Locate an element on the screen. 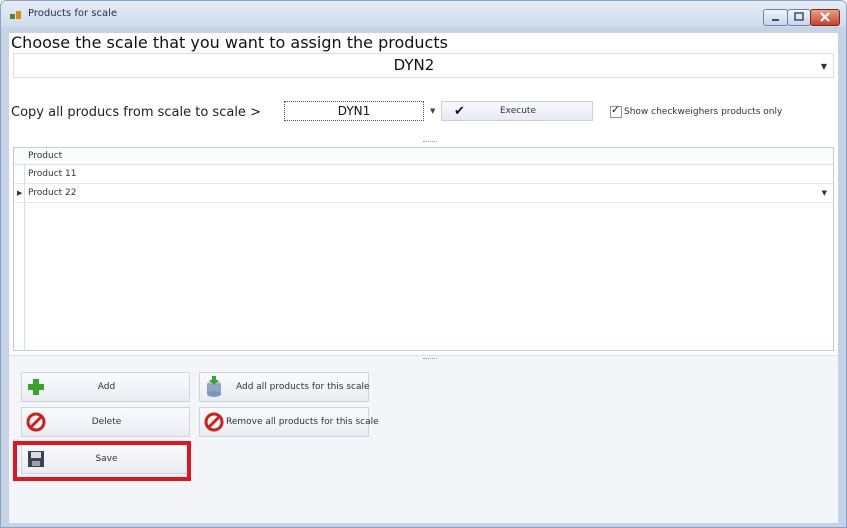 The height and width of the screenshot is (528, 847). product-cell: Product 11 is located at coordinates (52, 174).